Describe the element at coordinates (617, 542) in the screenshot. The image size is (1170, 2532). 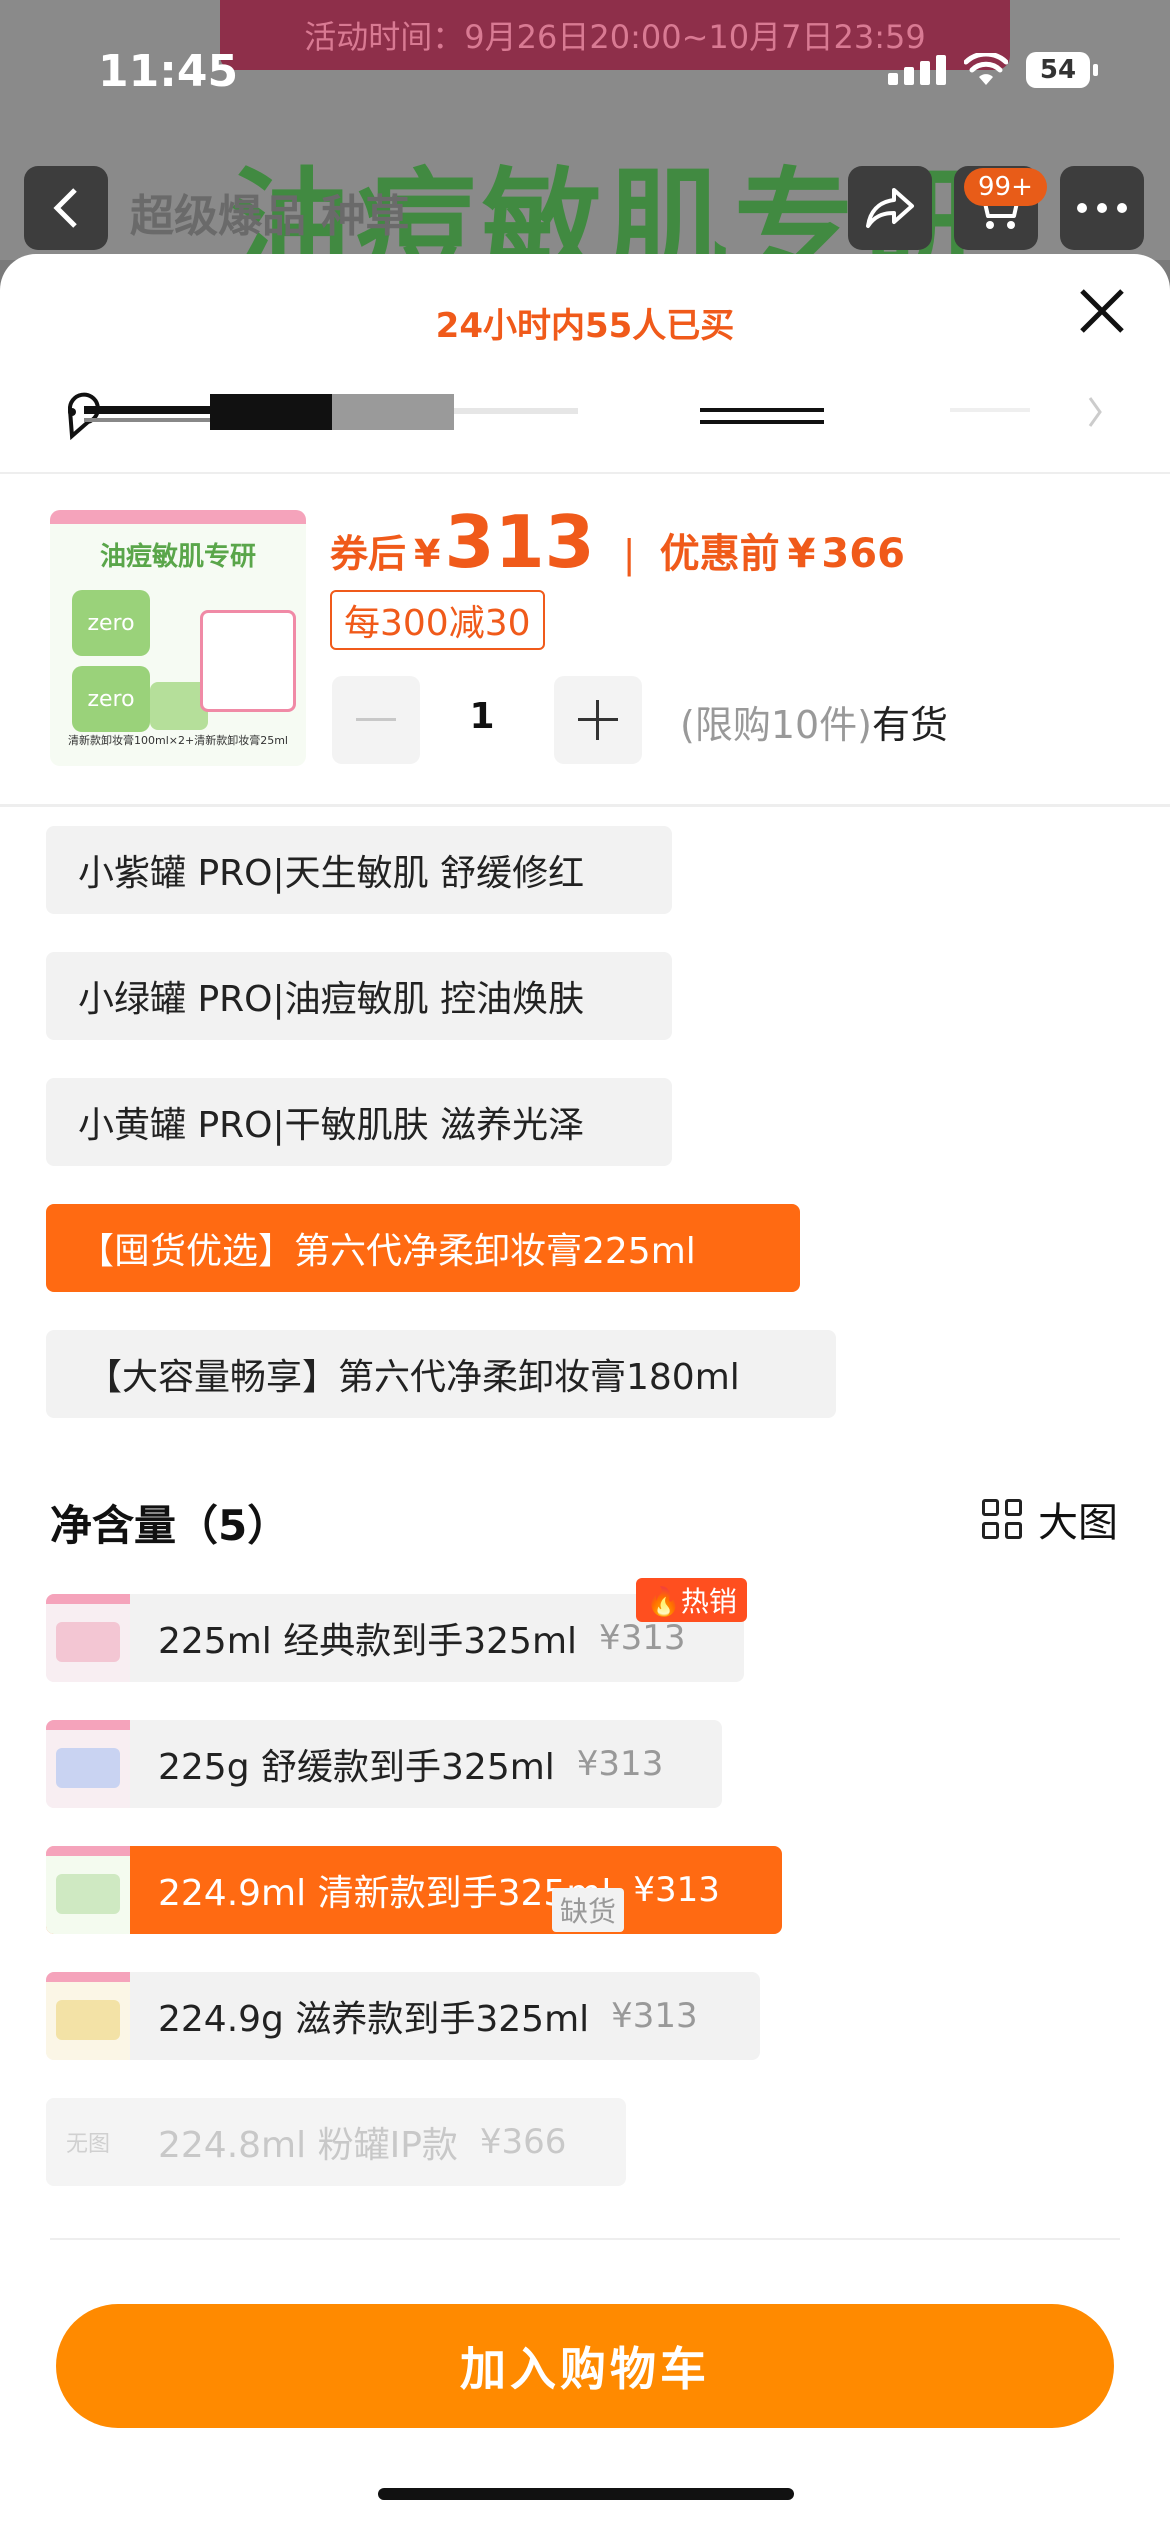
I see `price-row: 券后 ¥ 313 | 优惠前 ¥ 366` at that location.